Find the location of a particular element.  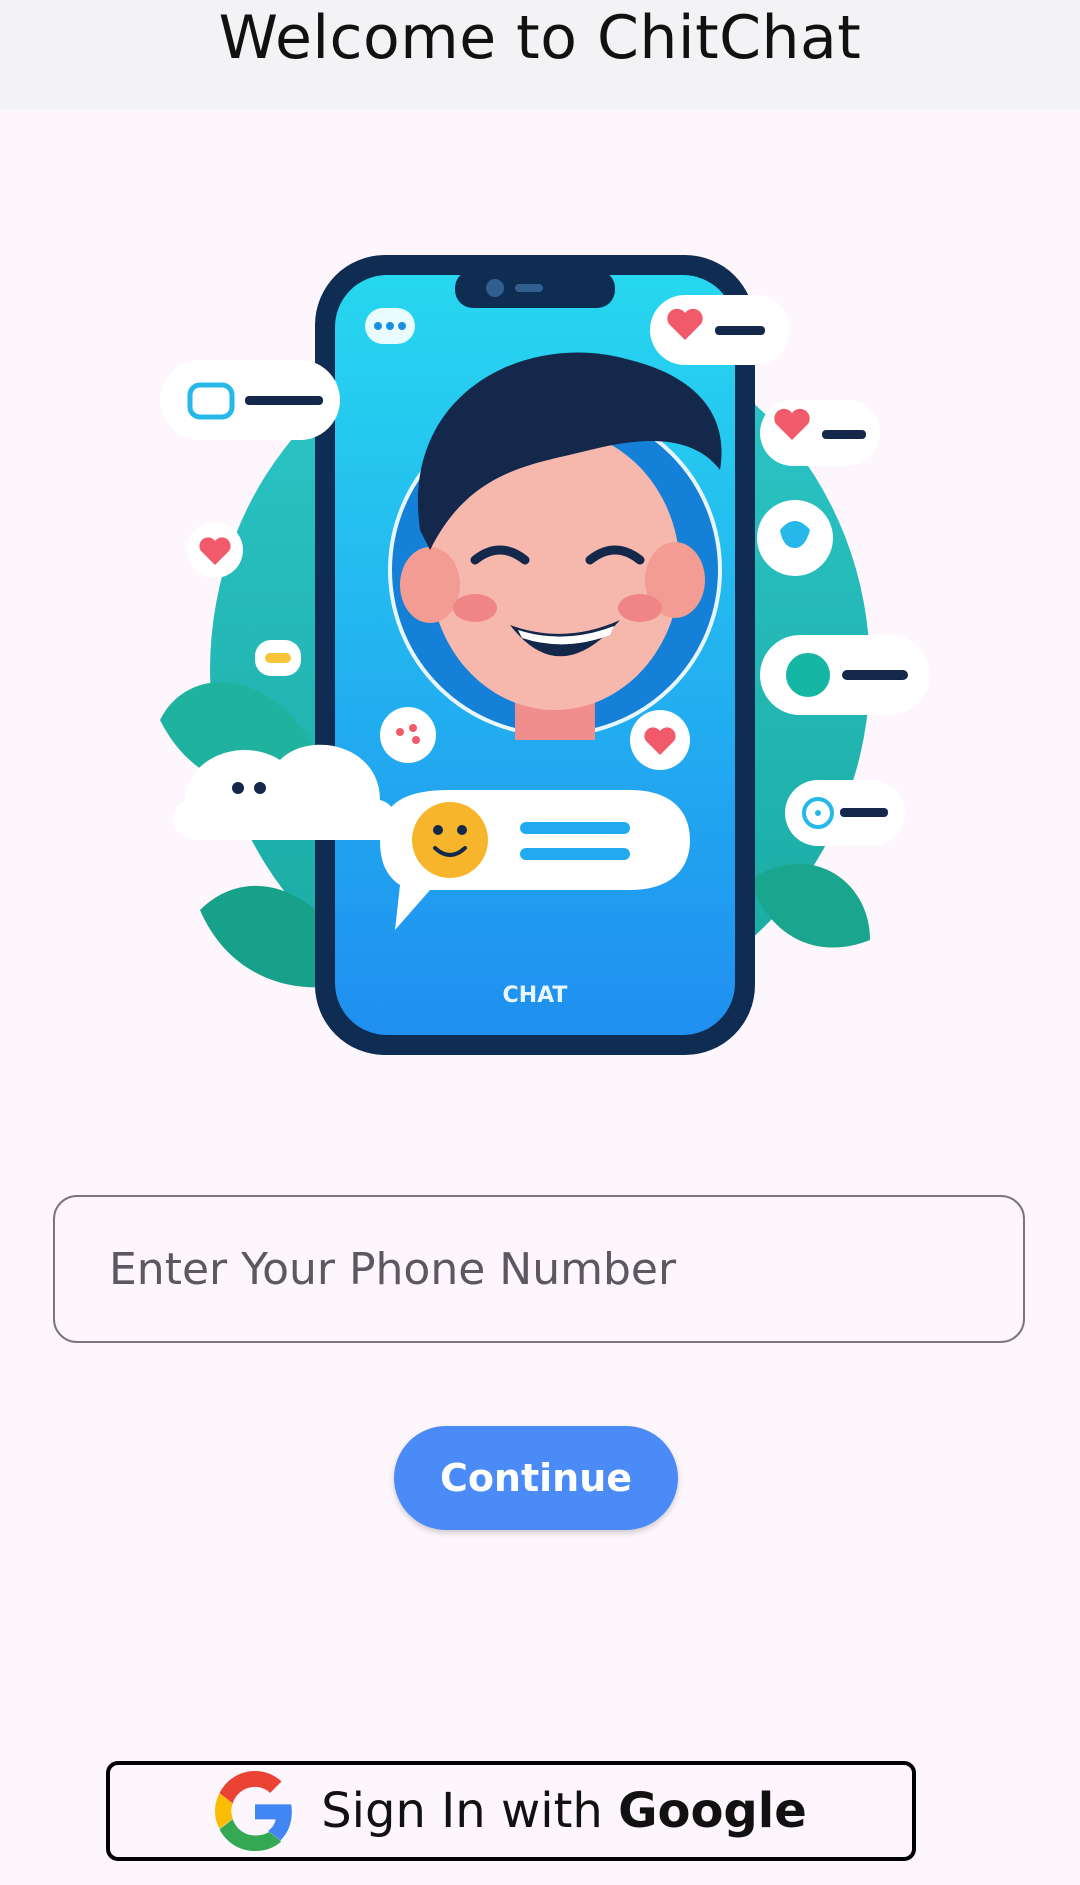

google-sign-in-button: Sign In with Google is located at coordinates (511, 1811).